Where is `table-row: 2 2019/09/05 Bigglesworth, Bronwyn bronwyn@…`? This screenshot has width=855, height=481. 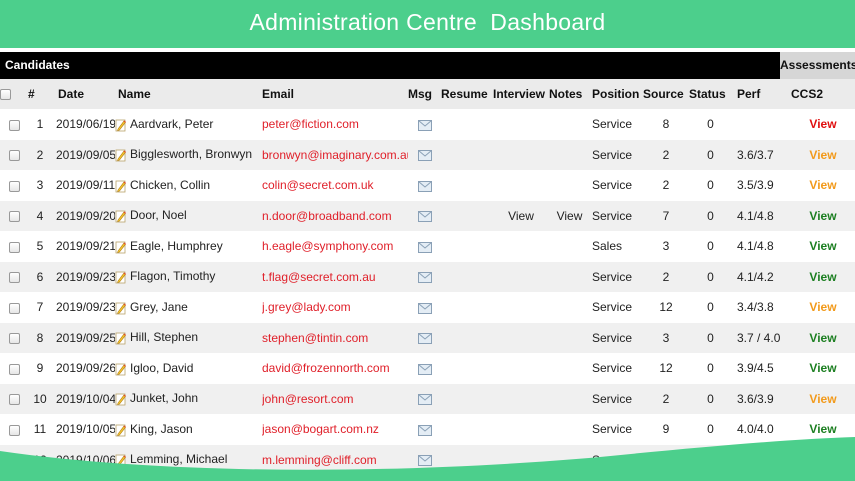 table-row: 2 2019/09/05 Bigglesworth, Bronwyn bronwyn@… is located at coordinates (427, 154).